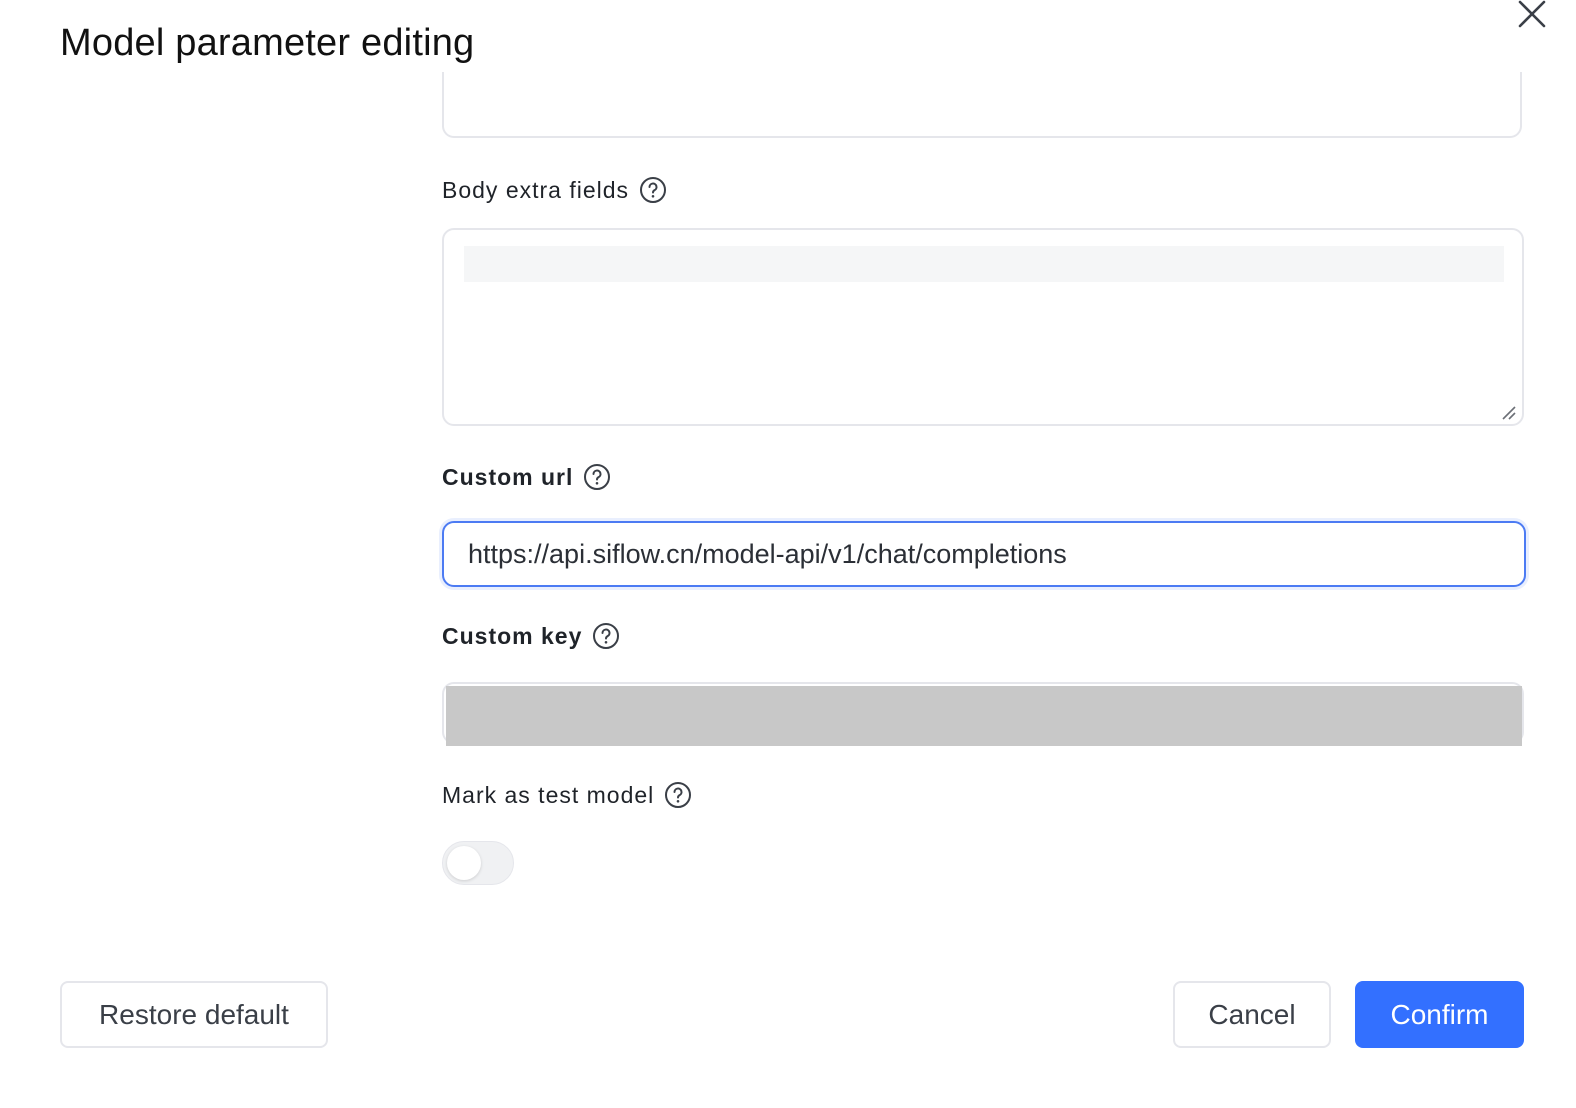 This screenshot has width=1576, height=1108. What do you see at coordinates (548, 794) in the screenshot?
I see `test-model-label-text: Mark as test model` at bounding box center [548, 794].